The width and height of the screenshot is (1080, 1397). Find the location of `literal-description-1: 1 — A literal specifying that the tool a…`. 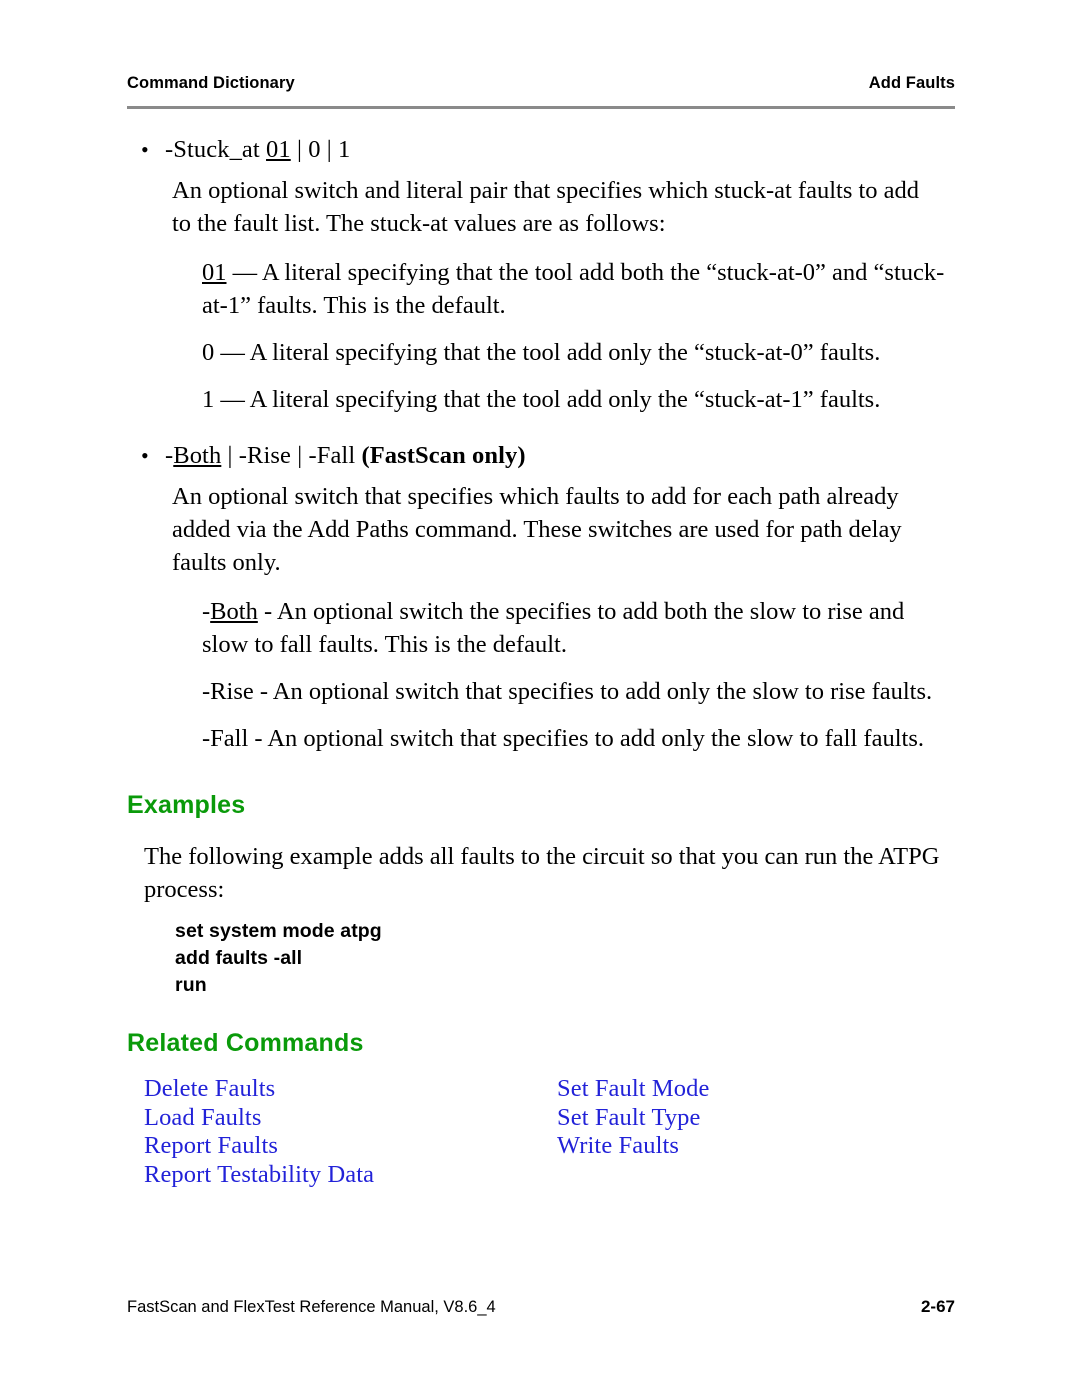

literal-description-1: 1 — A literal specifying that the tool a… is located at coordinates (537, 399).